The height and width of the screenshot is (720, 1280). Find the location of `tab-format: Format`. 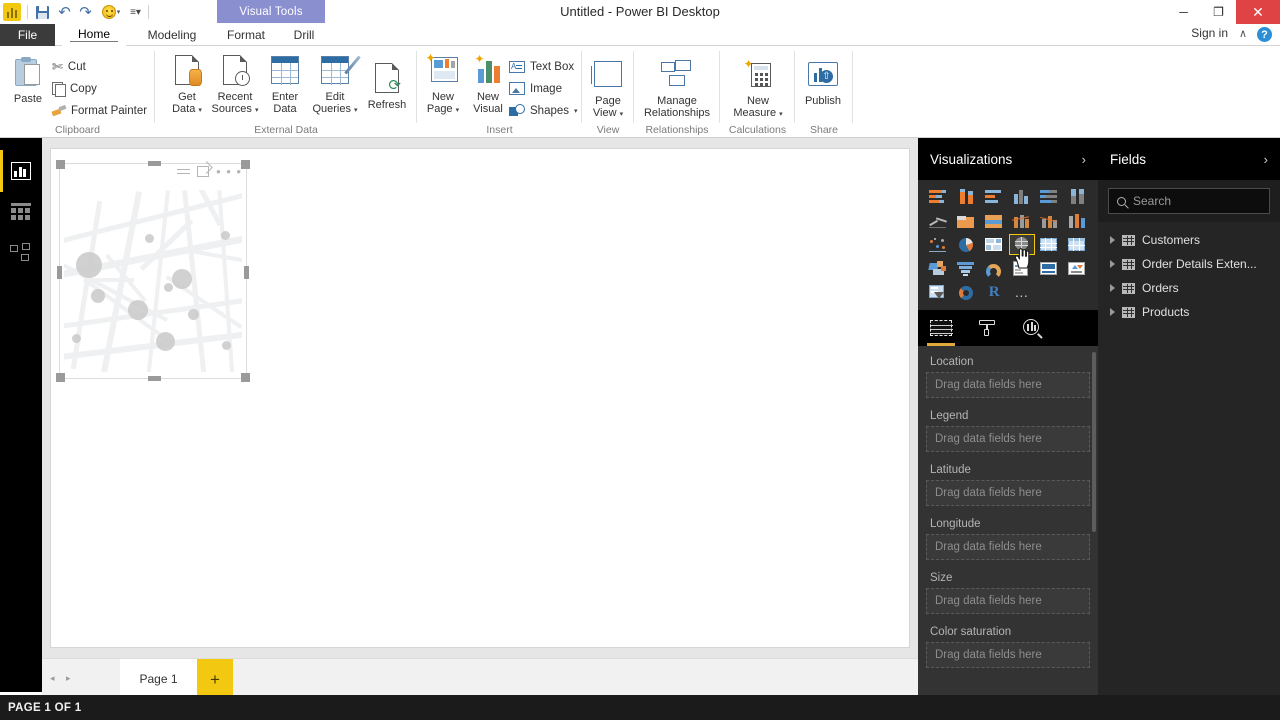

tab-format: Format is located at coordinates (246, 35).